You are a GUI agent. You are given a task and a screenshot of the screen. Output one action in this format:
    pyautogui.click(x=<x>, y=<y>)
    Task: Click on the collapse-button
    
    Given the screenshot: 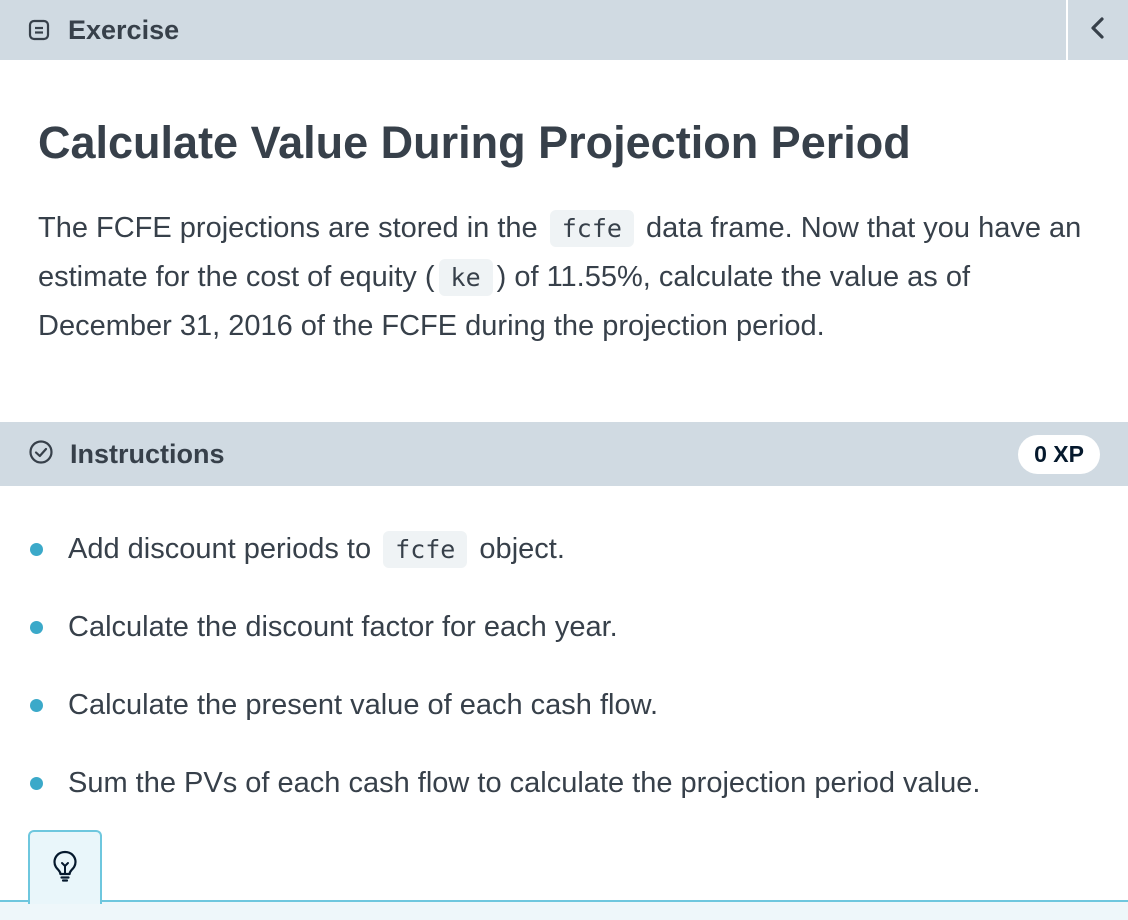 What is the action you would take?
    pyautogui.click(x=1097, y=30)
    